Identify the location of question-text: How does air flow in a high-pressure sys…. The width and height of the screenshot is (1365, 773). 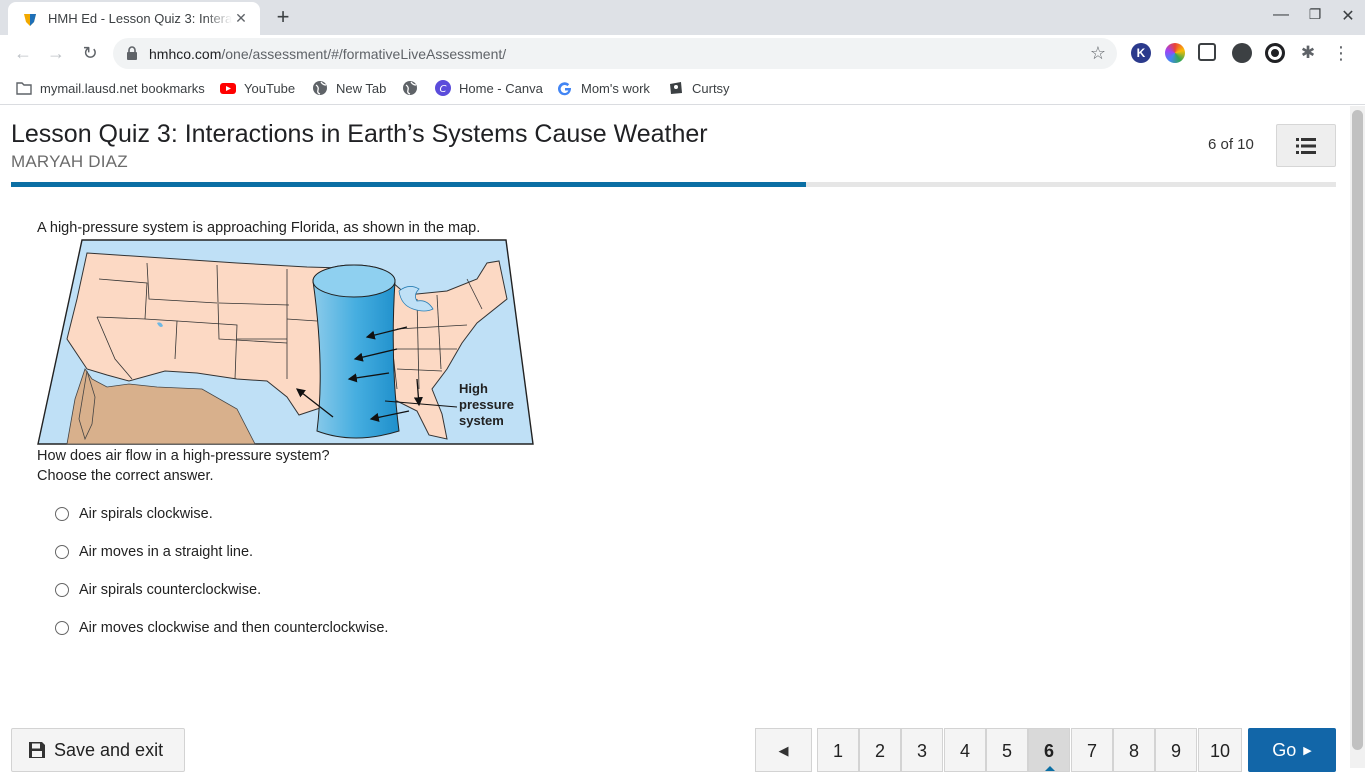
(183, 466).